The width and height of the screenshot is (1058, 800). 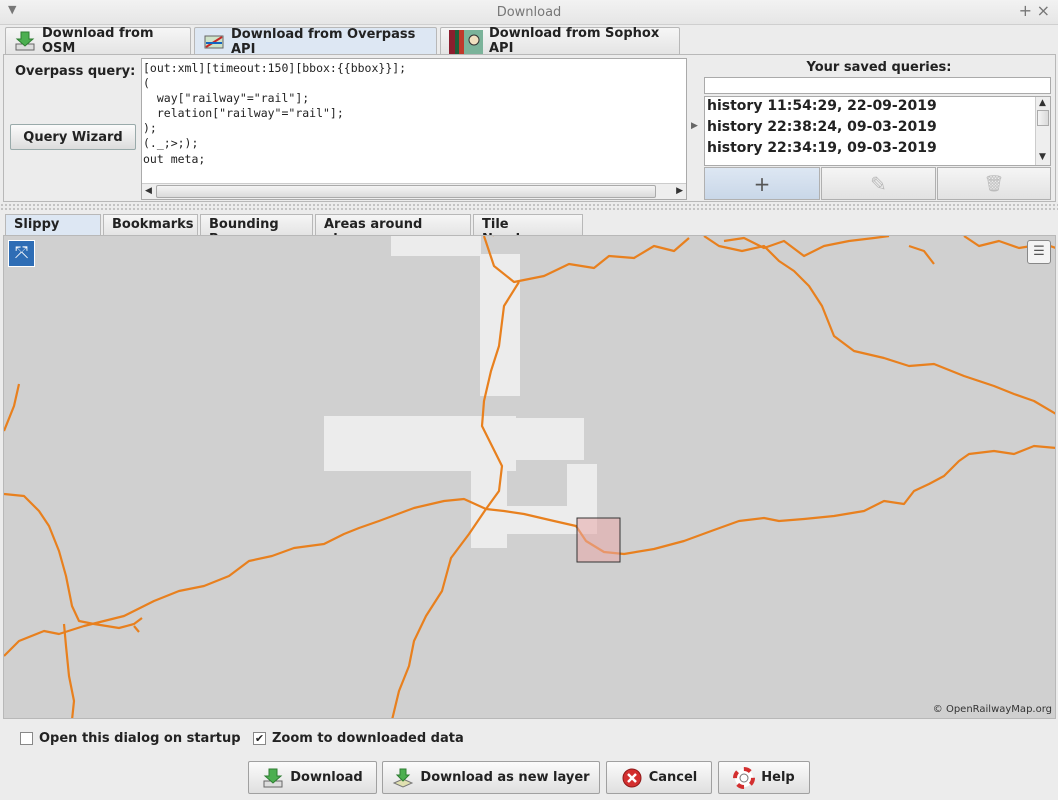 I want to click on list-item: history 11:54:29, 22-09-2019, so click(x=822, y=106).